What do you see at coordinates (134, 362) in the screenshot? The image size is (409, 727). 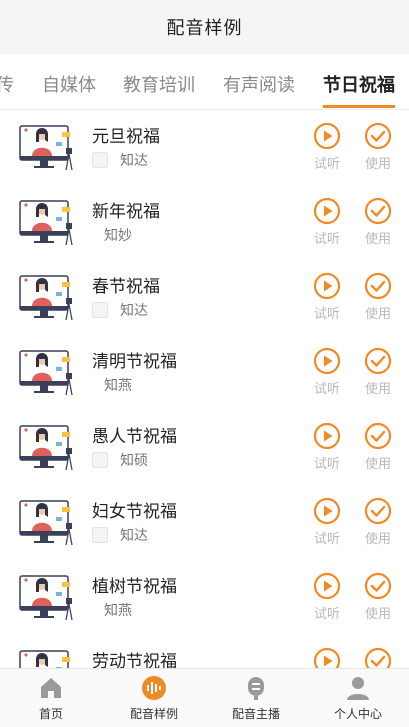 I see `sample-title: 清明节祝福` at bounding box center [134, 362].